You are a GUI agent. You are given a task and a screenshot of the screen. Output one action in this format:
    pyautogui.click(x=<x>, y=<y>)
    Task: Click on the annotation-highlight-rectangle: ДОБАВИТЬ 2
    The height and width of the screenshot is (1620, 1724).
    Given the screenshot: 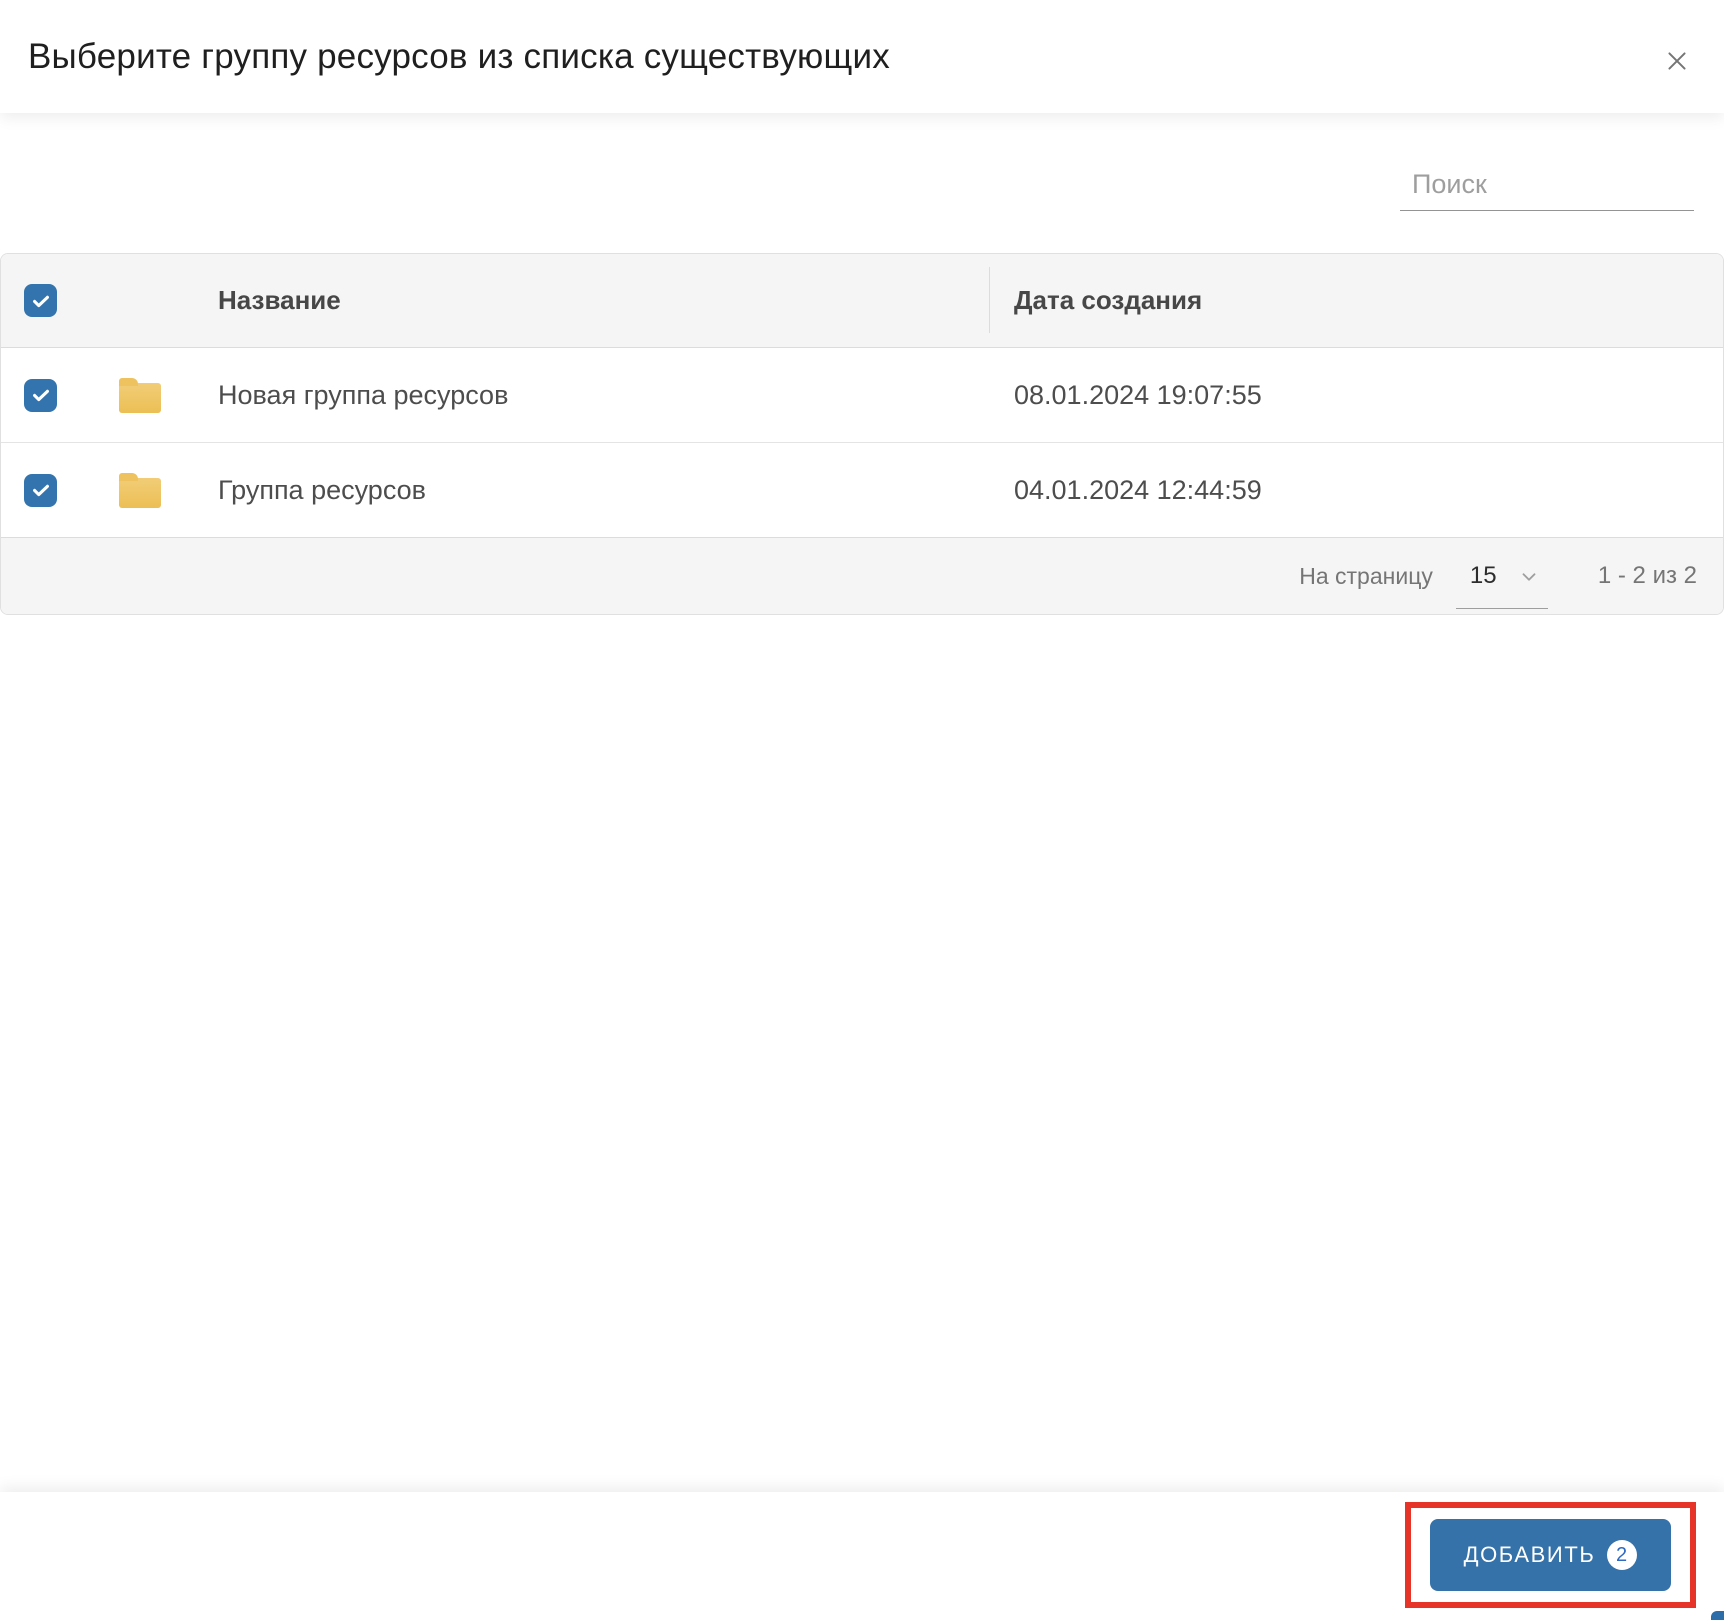 What is the action you would take?
    pyautogui.click(x=1550, y=1555)
    